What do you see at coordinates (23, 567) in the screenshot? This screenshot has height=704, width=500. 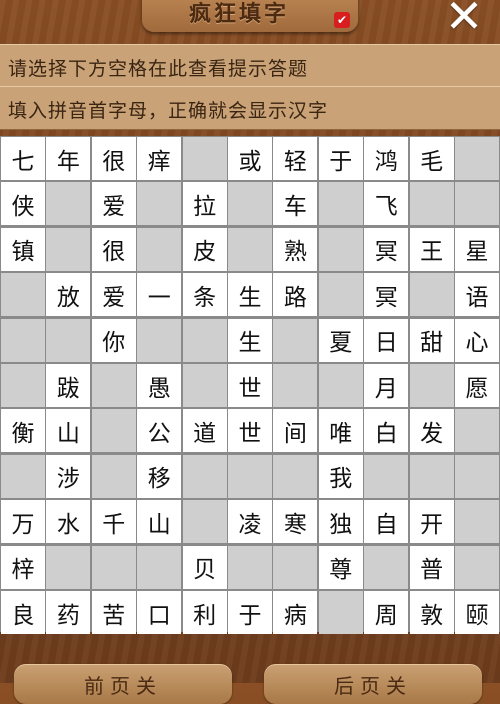 I see `grid-cell-letter: 梓` at bounding box center [23, 567].